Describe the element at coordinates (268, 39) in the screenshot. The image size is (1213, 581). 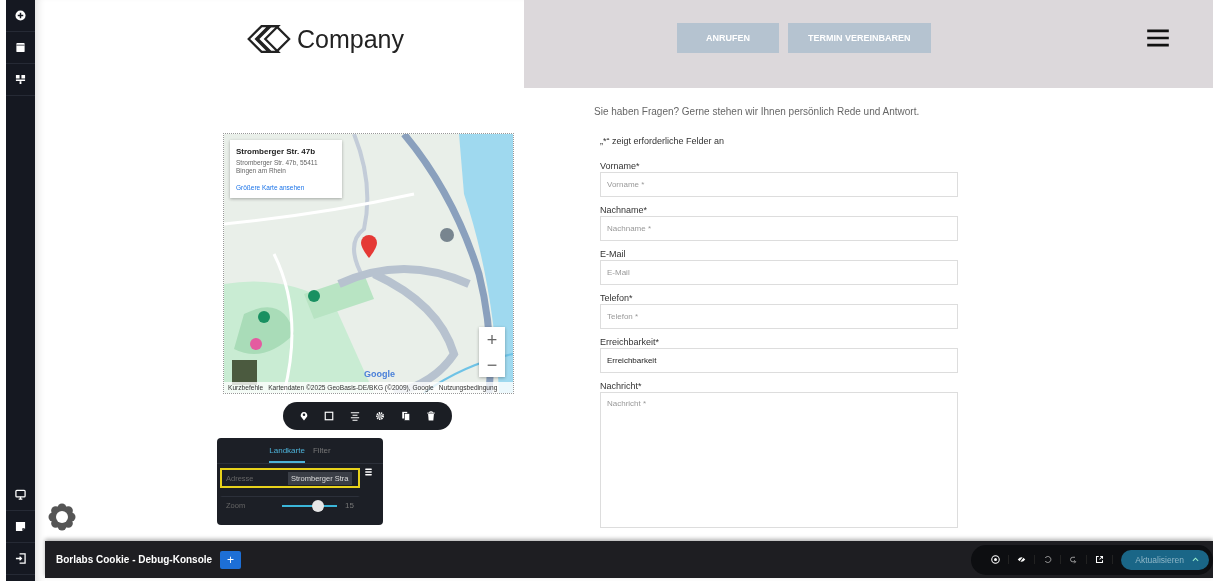
I see `logo-icon` at that location.